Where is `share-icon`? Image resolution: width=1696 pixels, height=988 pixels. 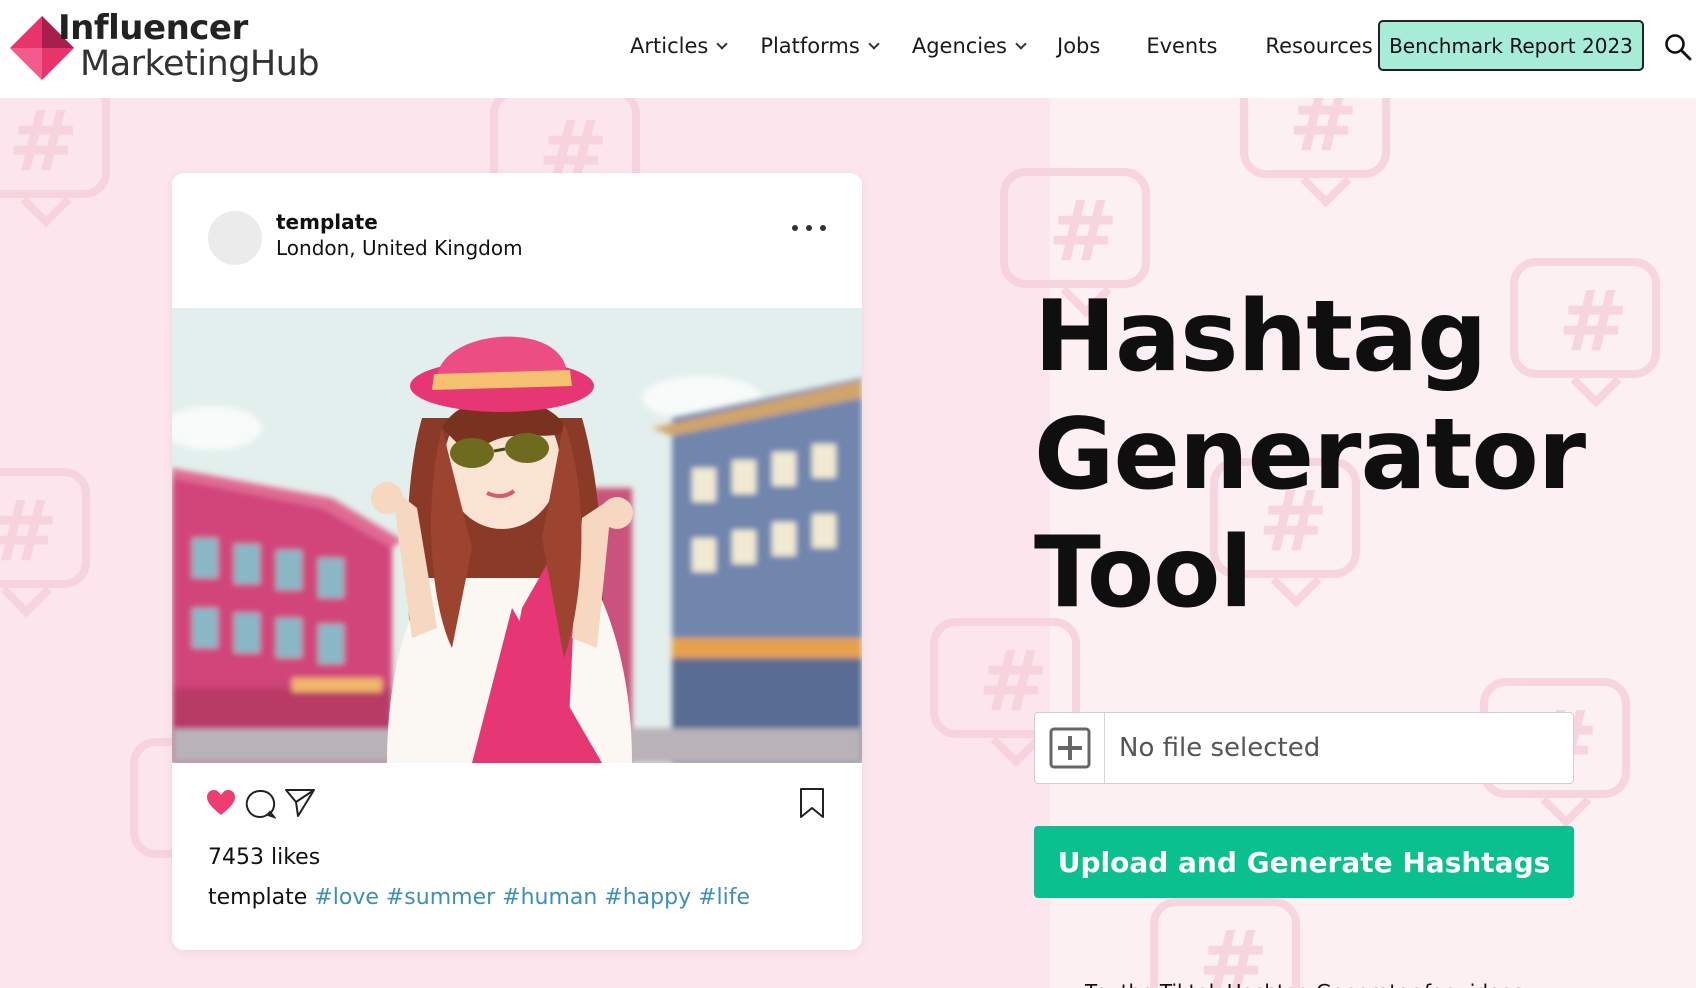 share-icon is located at coordinates (300, 803).